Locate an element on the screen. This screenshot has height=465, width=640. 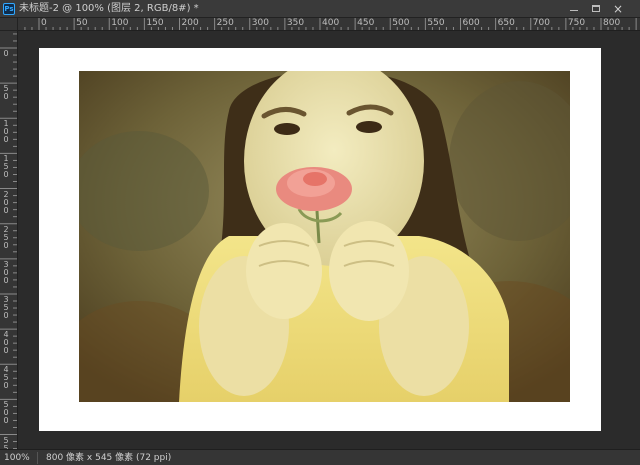
document-tab-bar: Ps 未标题-2 @ 100% (图层 2, RGB/8#) * × is located at coordinates (320, 9).